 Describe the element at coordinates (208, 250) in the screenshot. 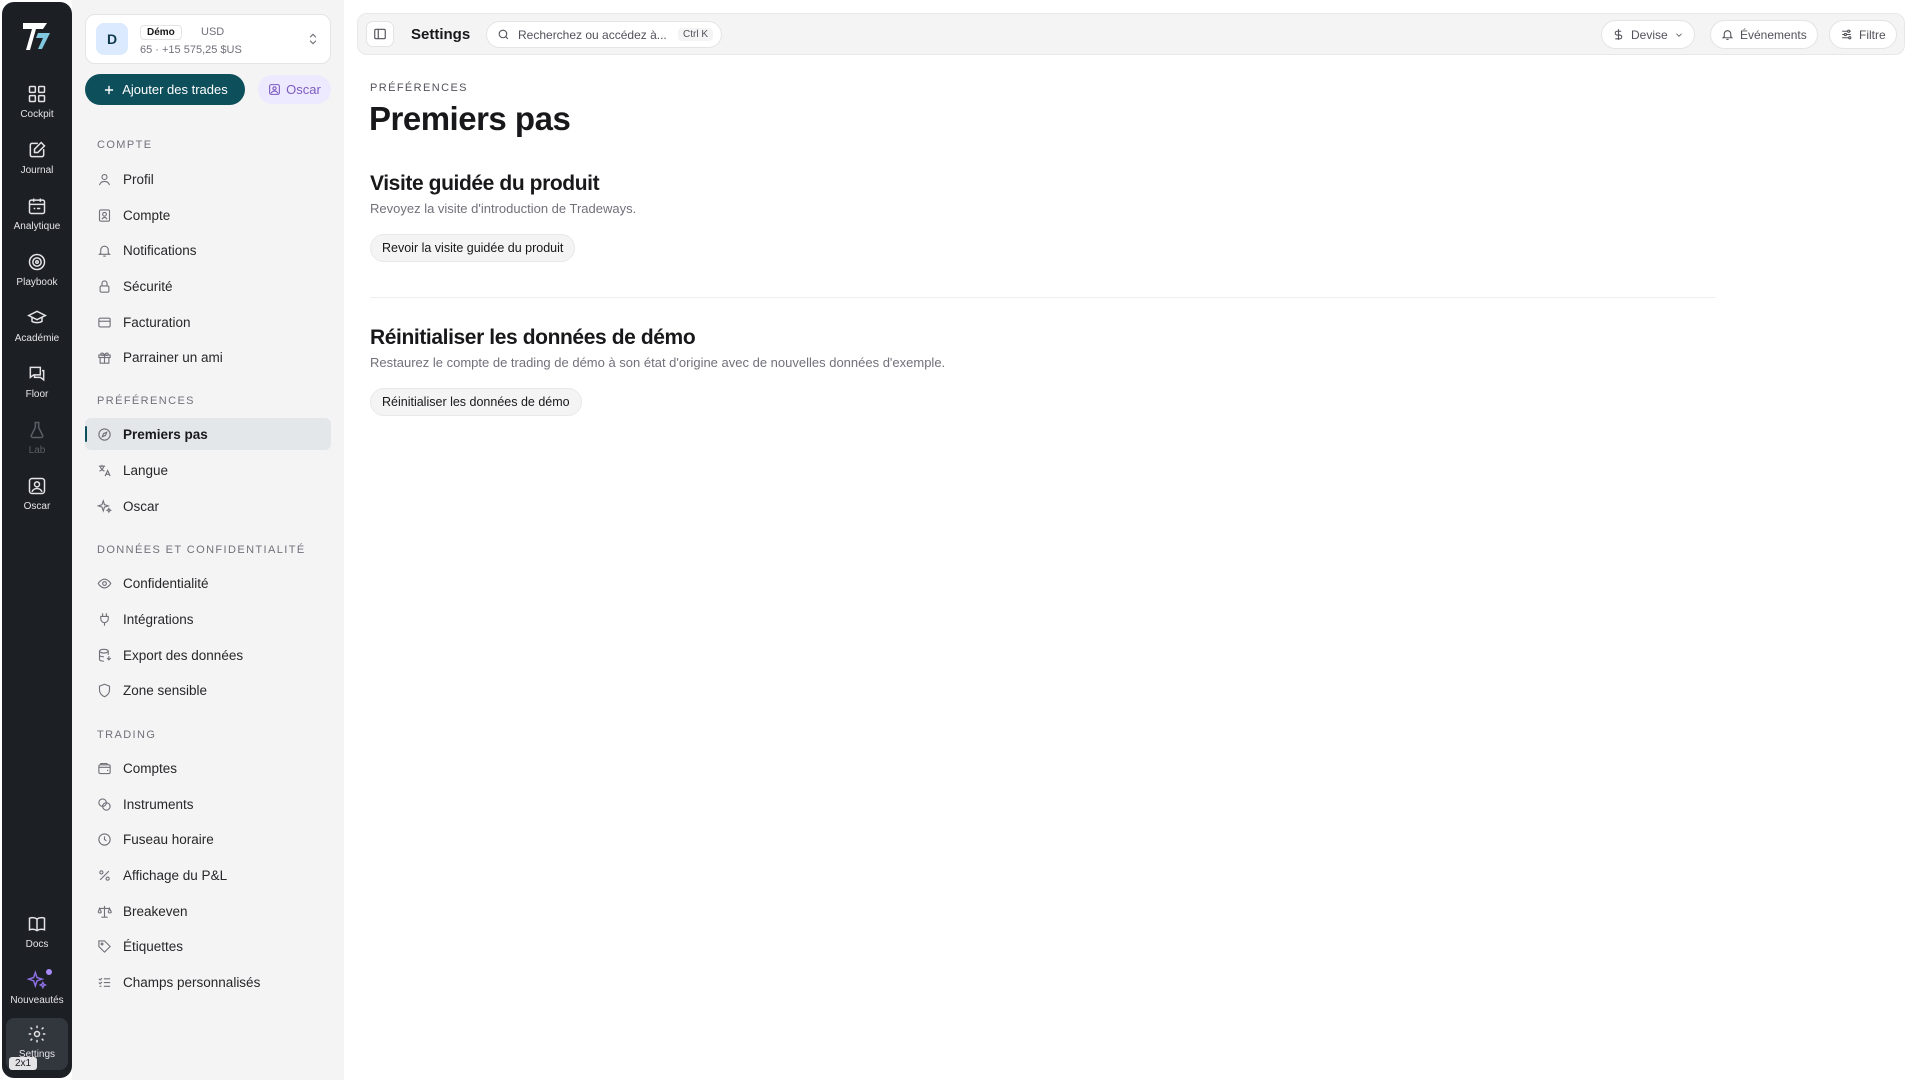

I see `sidebar-item-notifications: Notifications` at that location.